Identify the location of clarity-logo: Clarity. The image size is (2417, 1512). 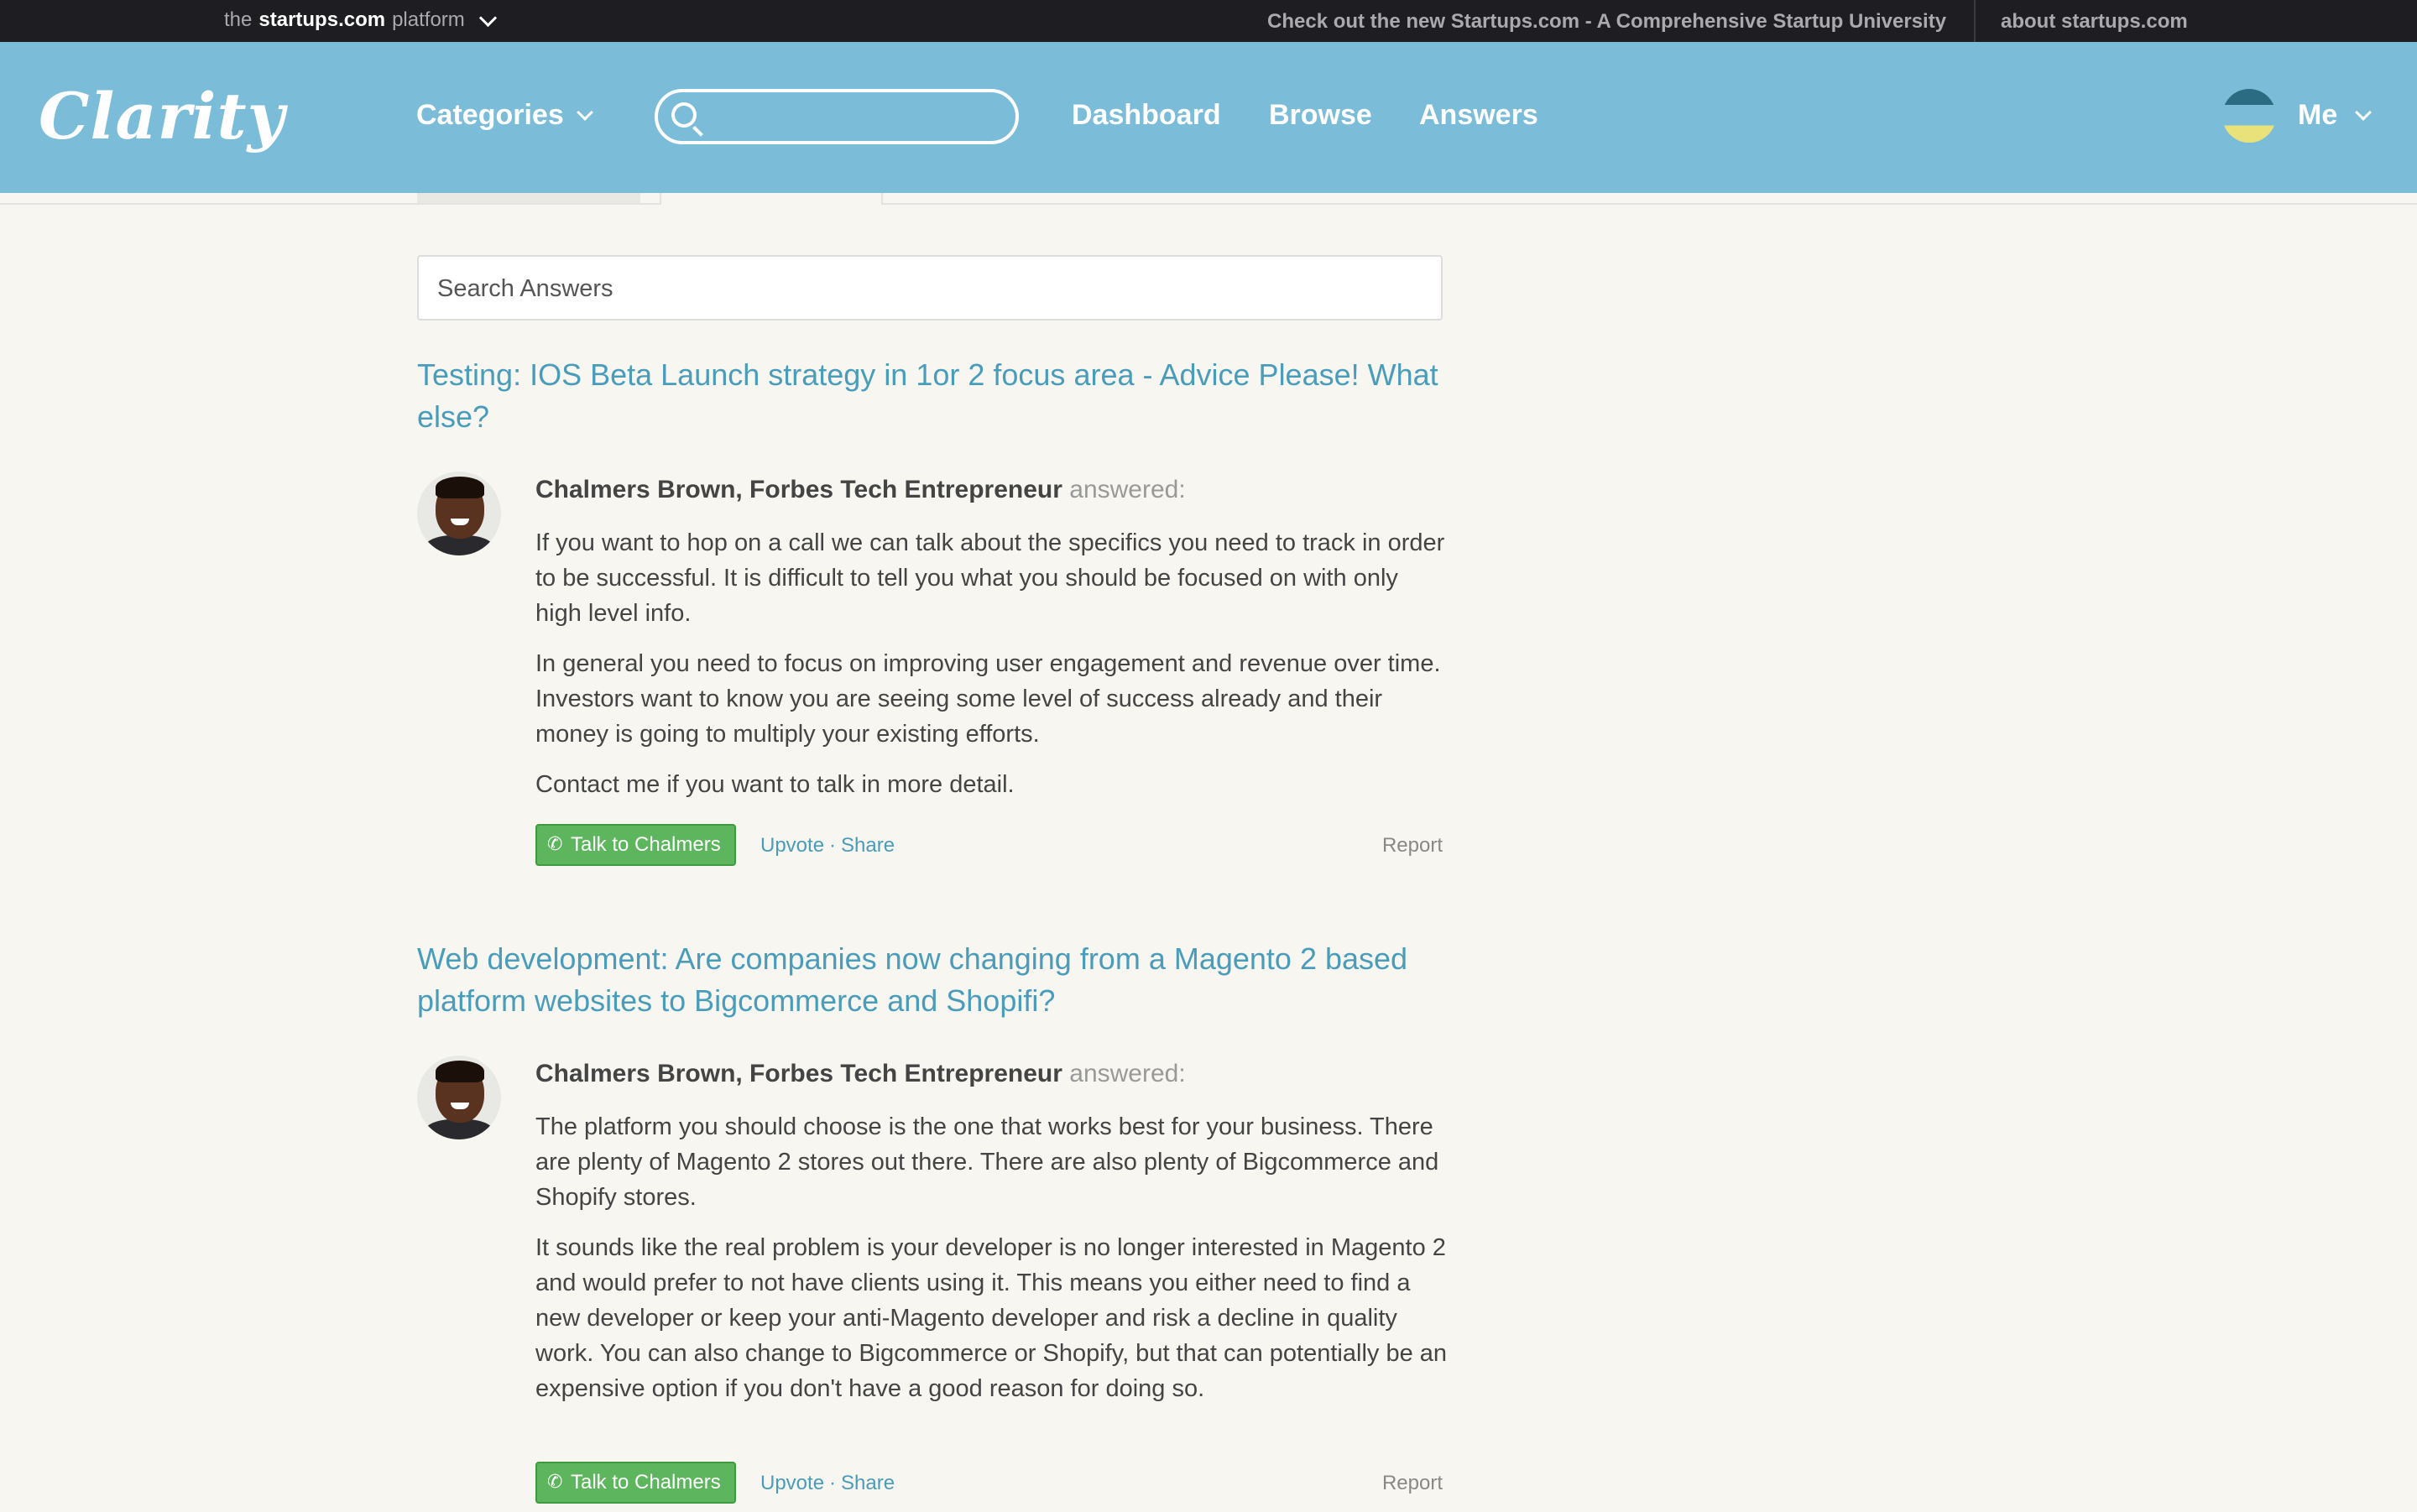
(162, 117).